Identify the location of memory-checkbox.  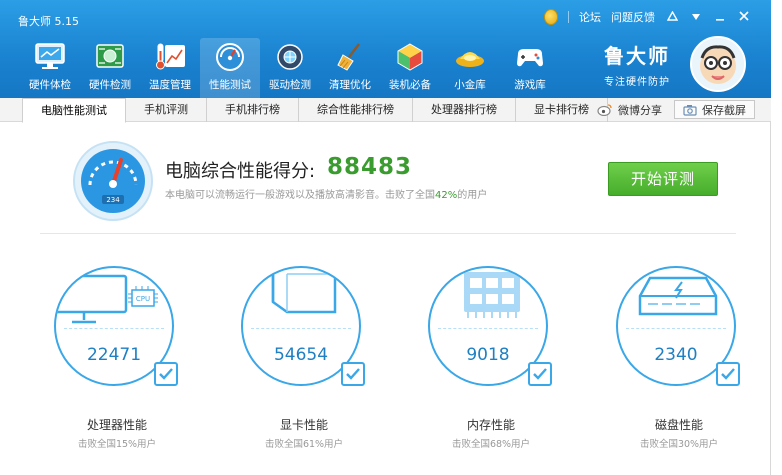
(540, 374).